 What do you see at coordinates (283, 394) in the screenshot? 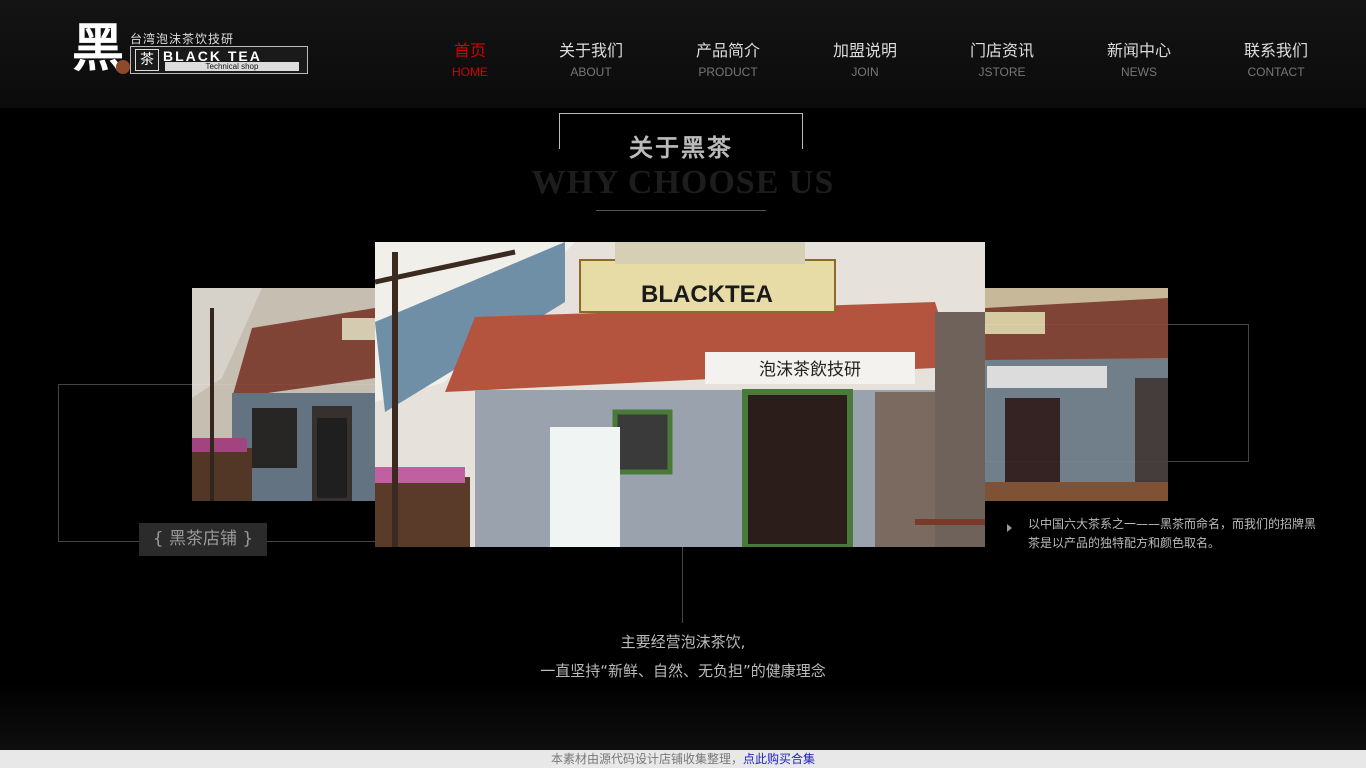
I see `slide-image-left` at bounding box center [283, 394].